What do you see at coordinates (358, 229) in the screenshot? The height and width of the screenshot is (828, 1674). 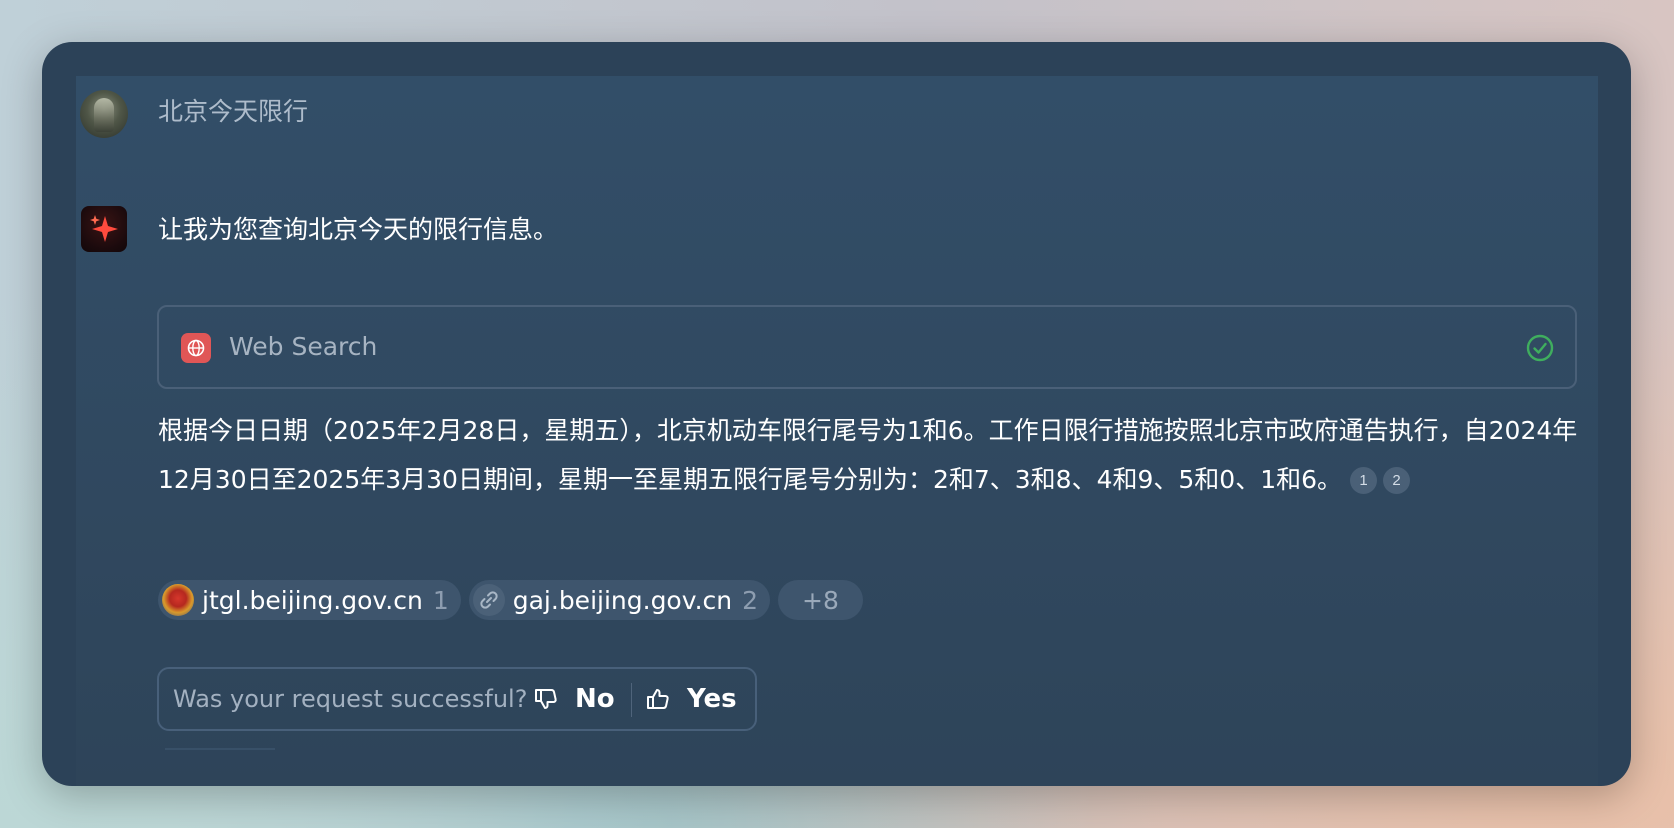 I see `assistant-intro: 让我为您查询北京今天的限行信息。` at bounding box center [358, 229].